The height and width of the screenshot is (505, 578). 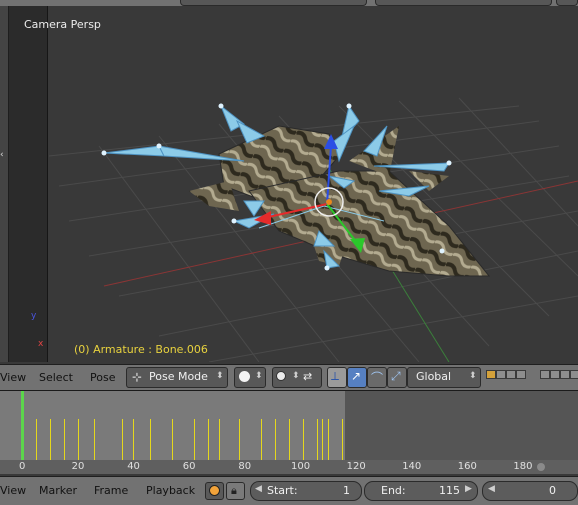 What do you see at coordinates (467, 466) in the screenshot?
I see `ruler-tick-label: 160` at bounding box center [467, 466].